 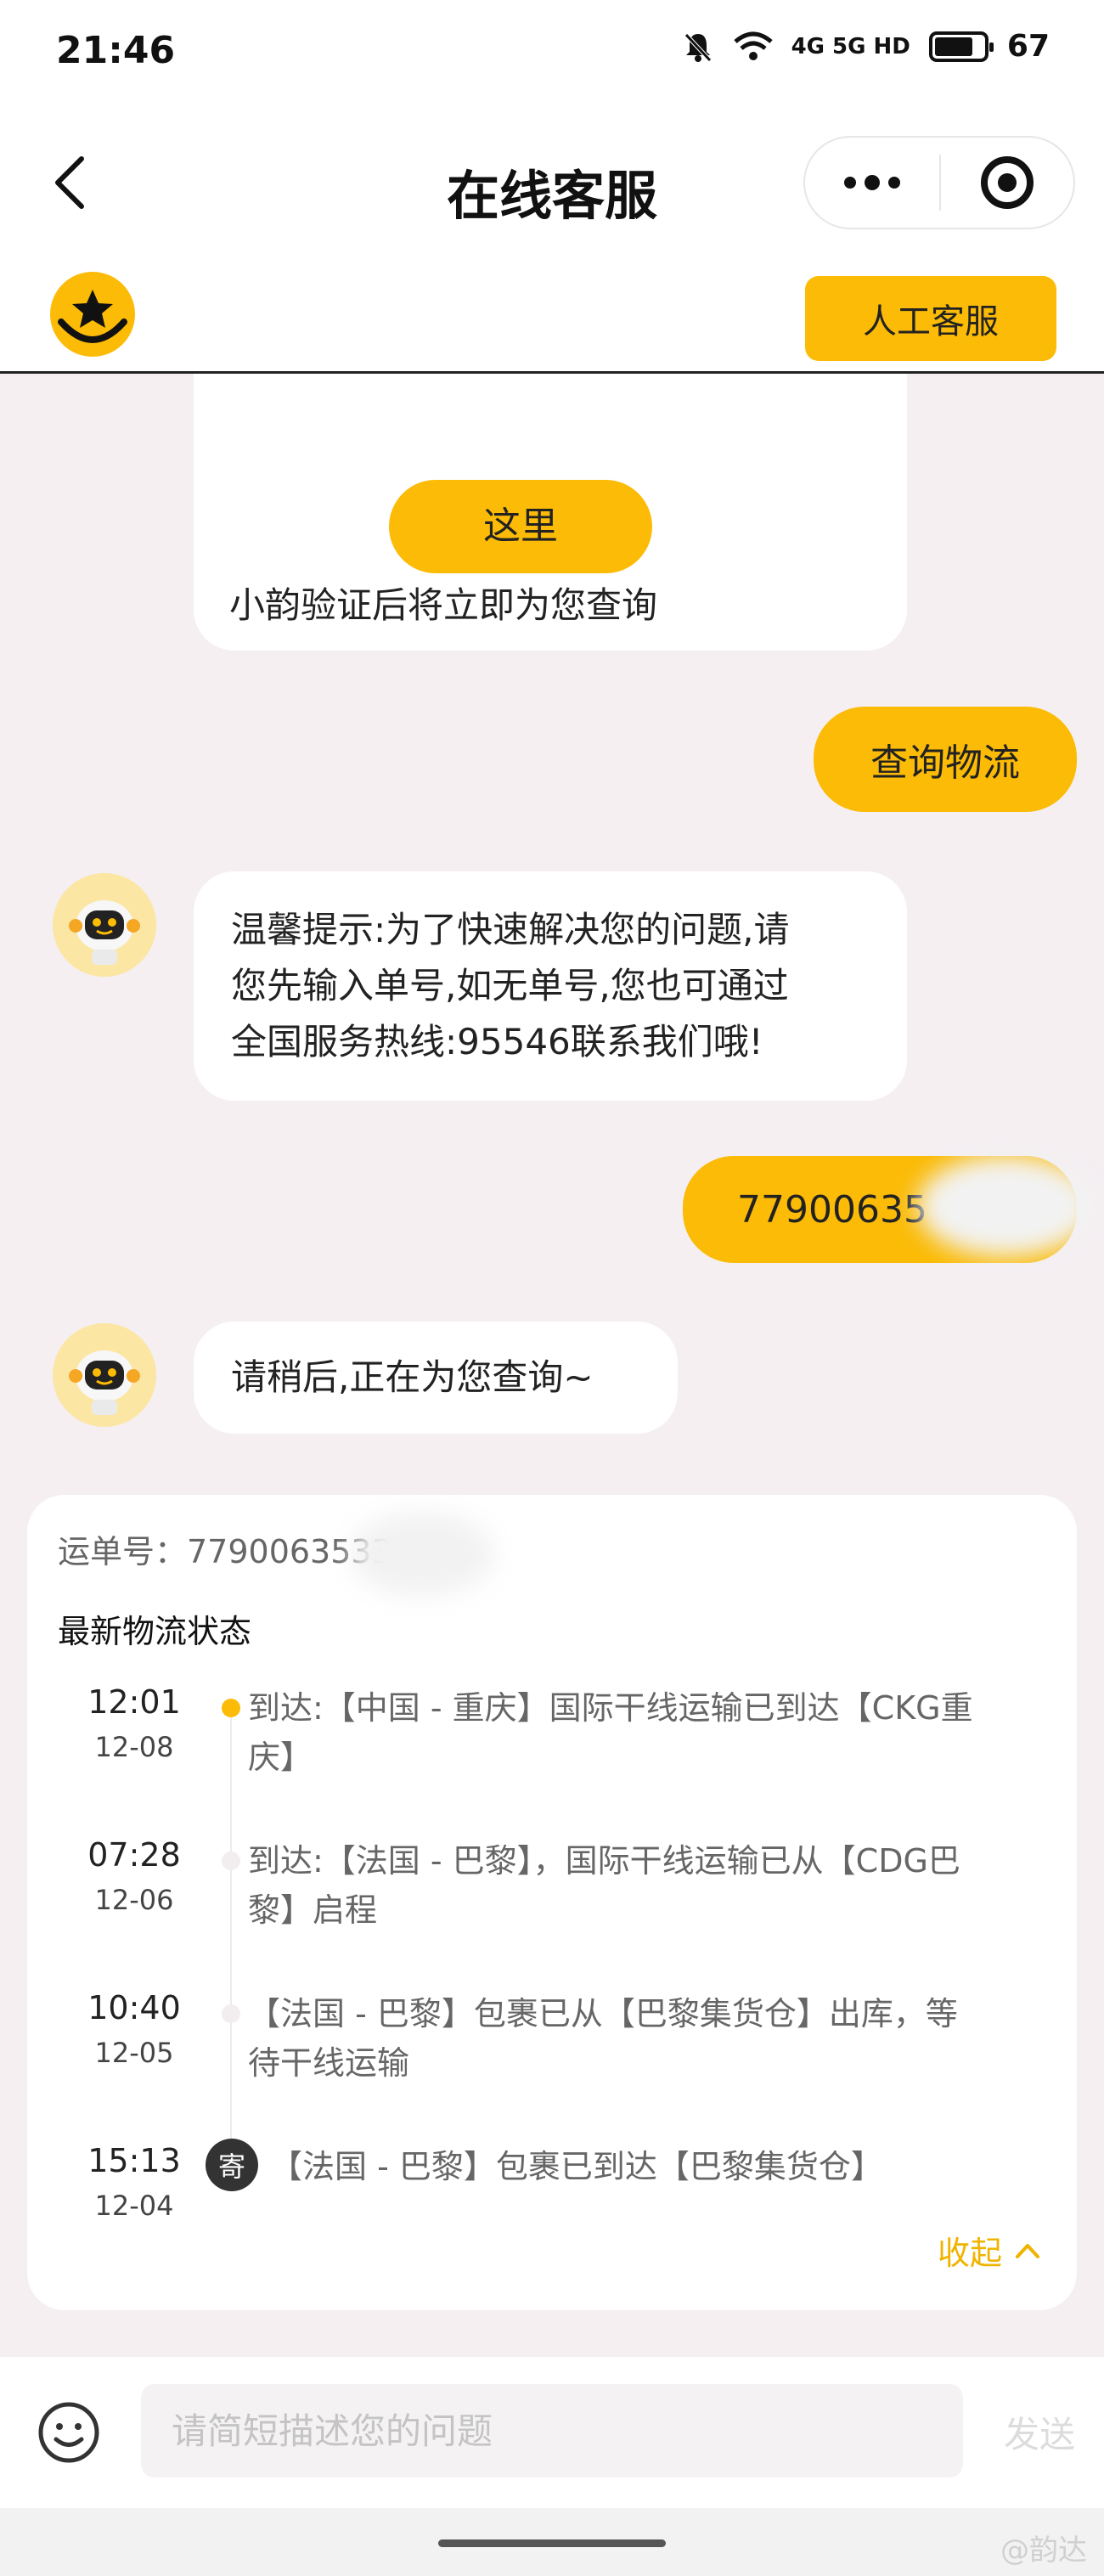 I want to click on tracking-status-title: 最新物流状态, so click(x=155, y=1631).